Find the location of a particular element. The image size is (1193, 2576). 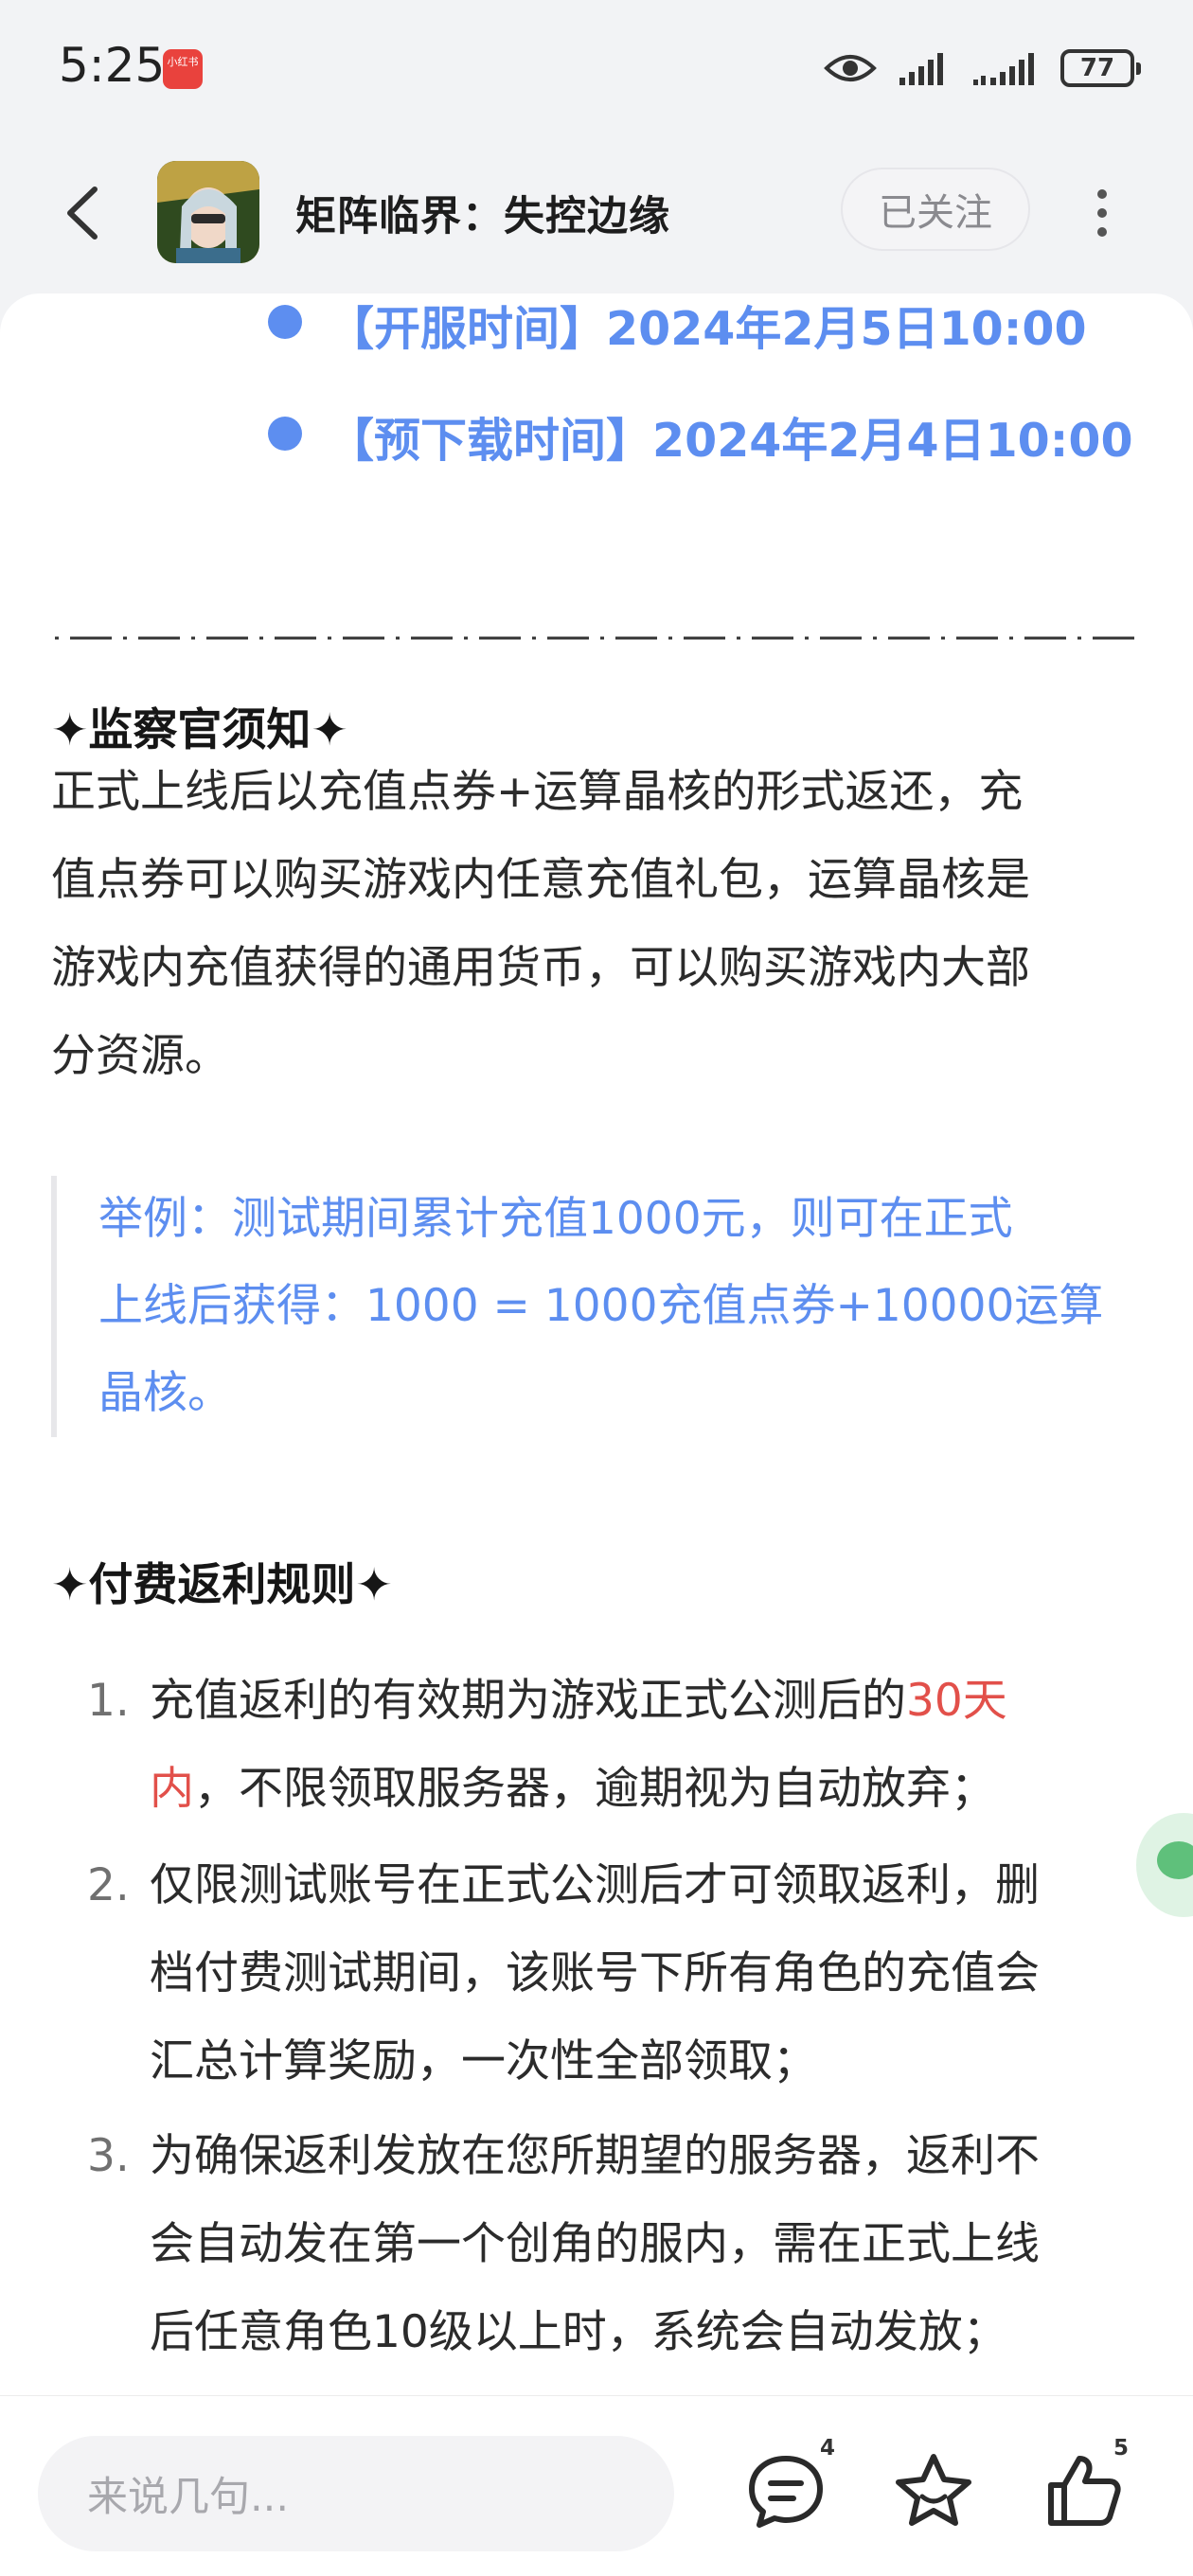

game-avatar is located at coordinates (208, 212).